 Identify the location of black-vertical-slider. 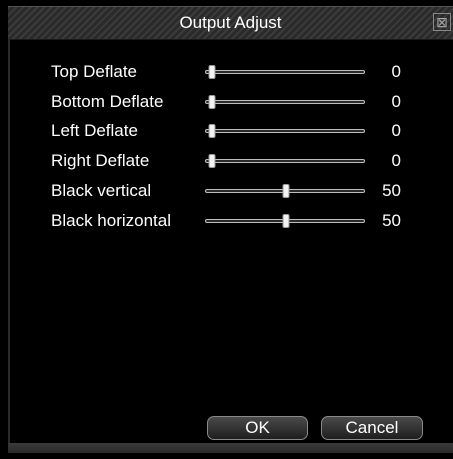
(285, 191).